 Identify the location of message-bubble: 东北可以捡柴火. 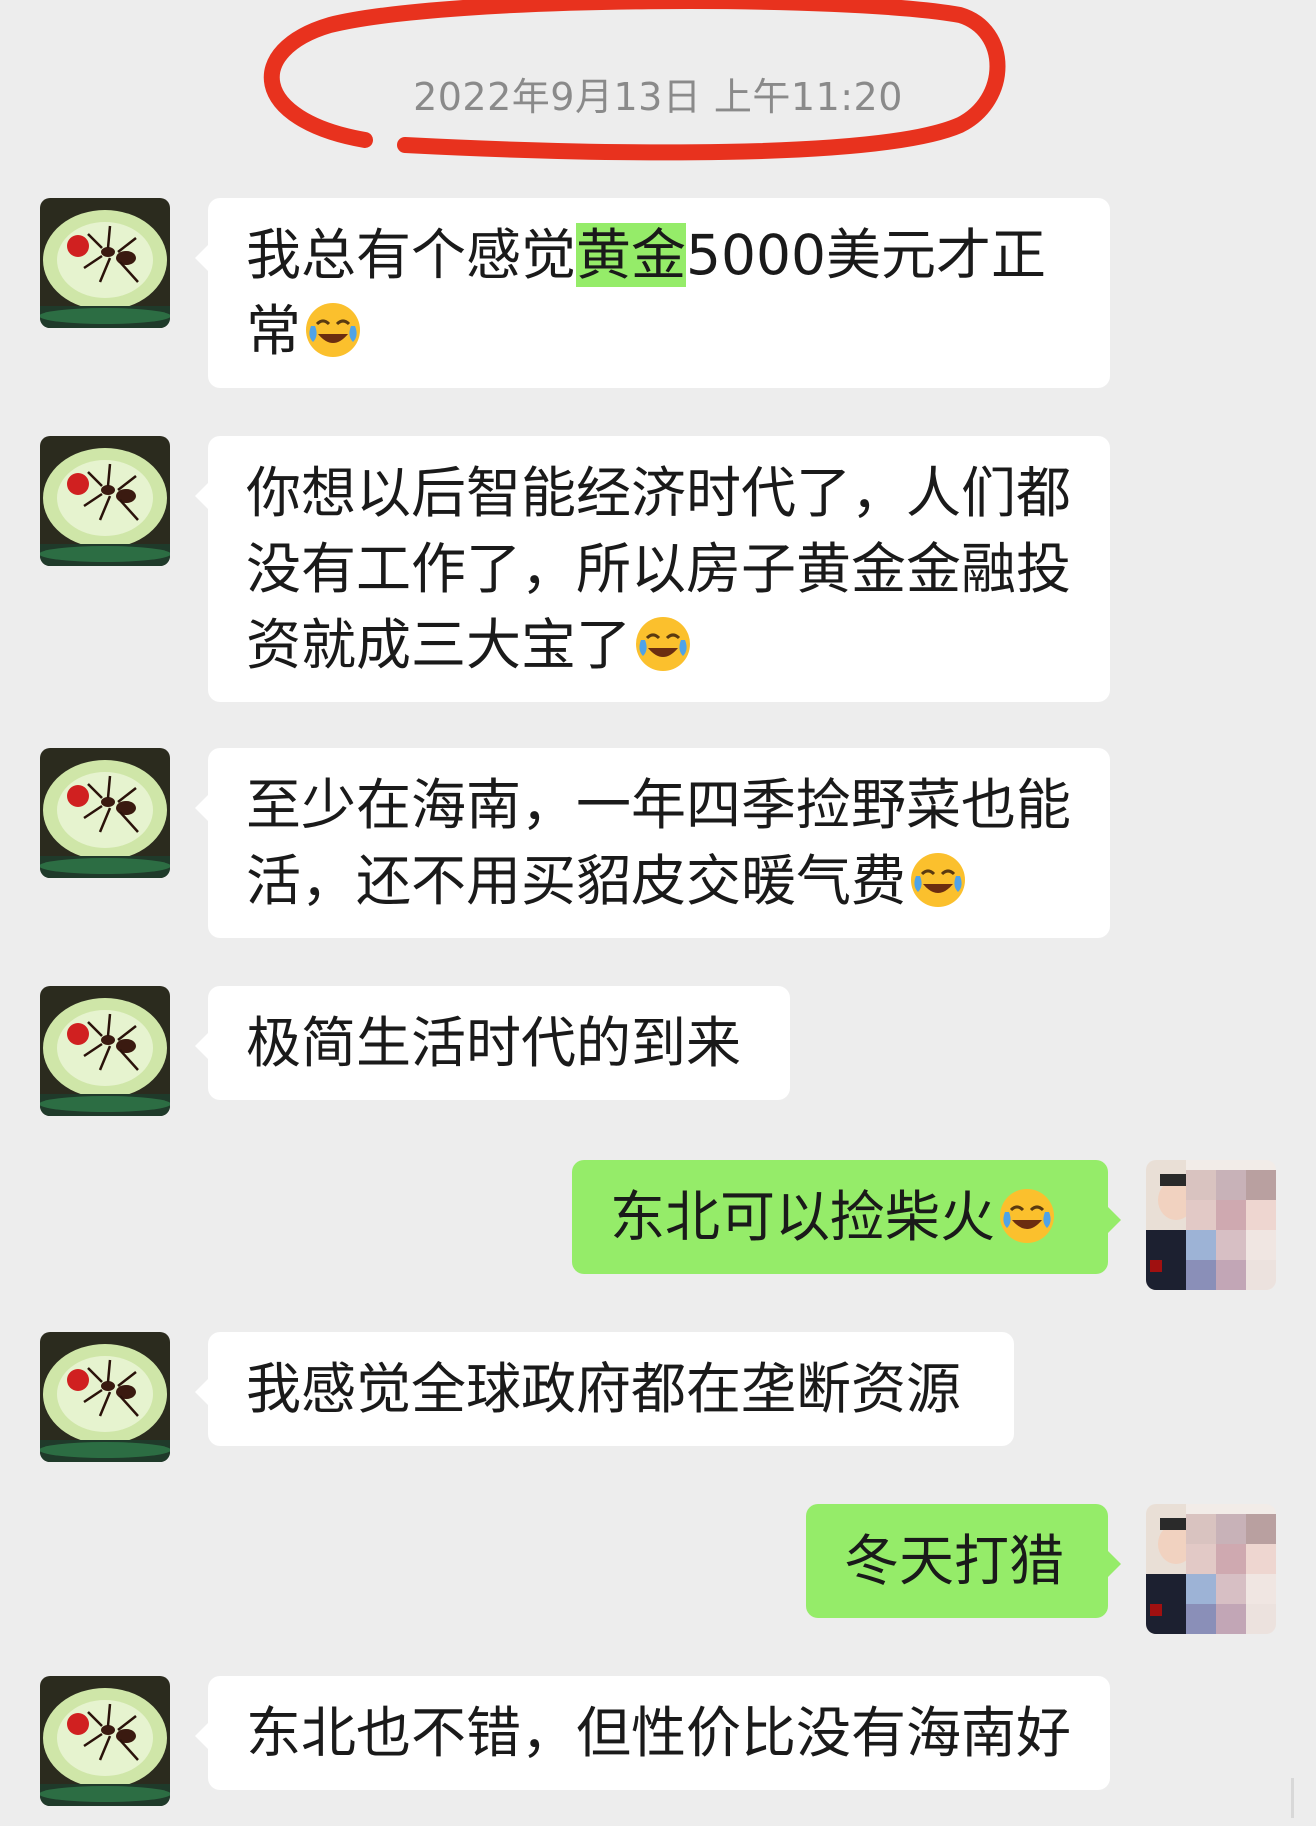
(840, 1217).